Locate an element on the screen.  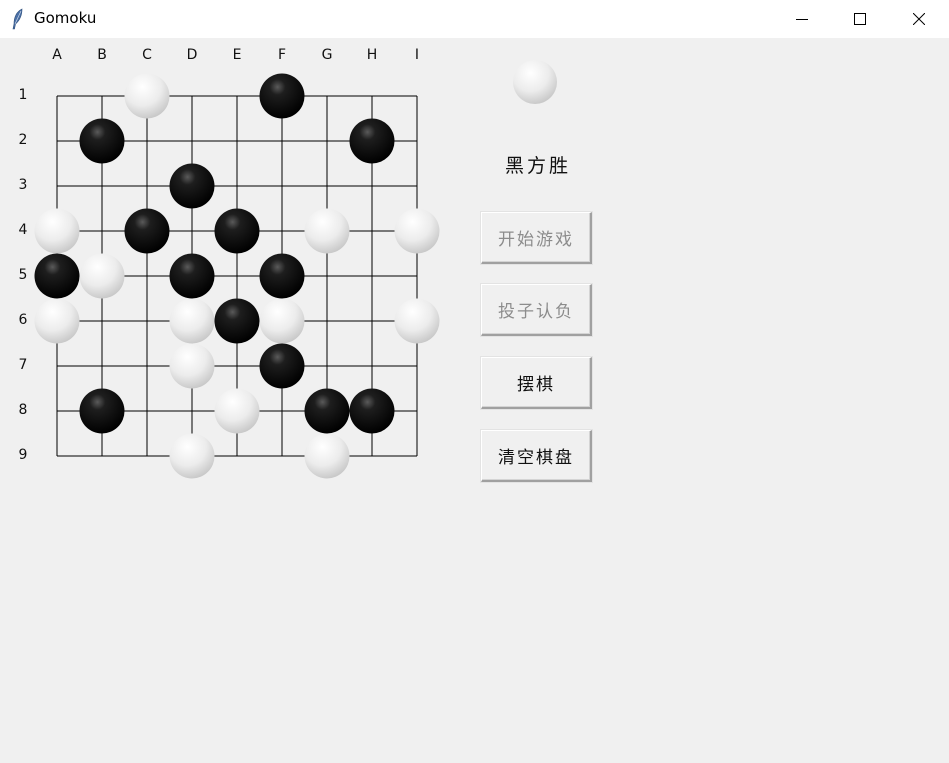
minimize-icon is located at coordinates (802, 19).